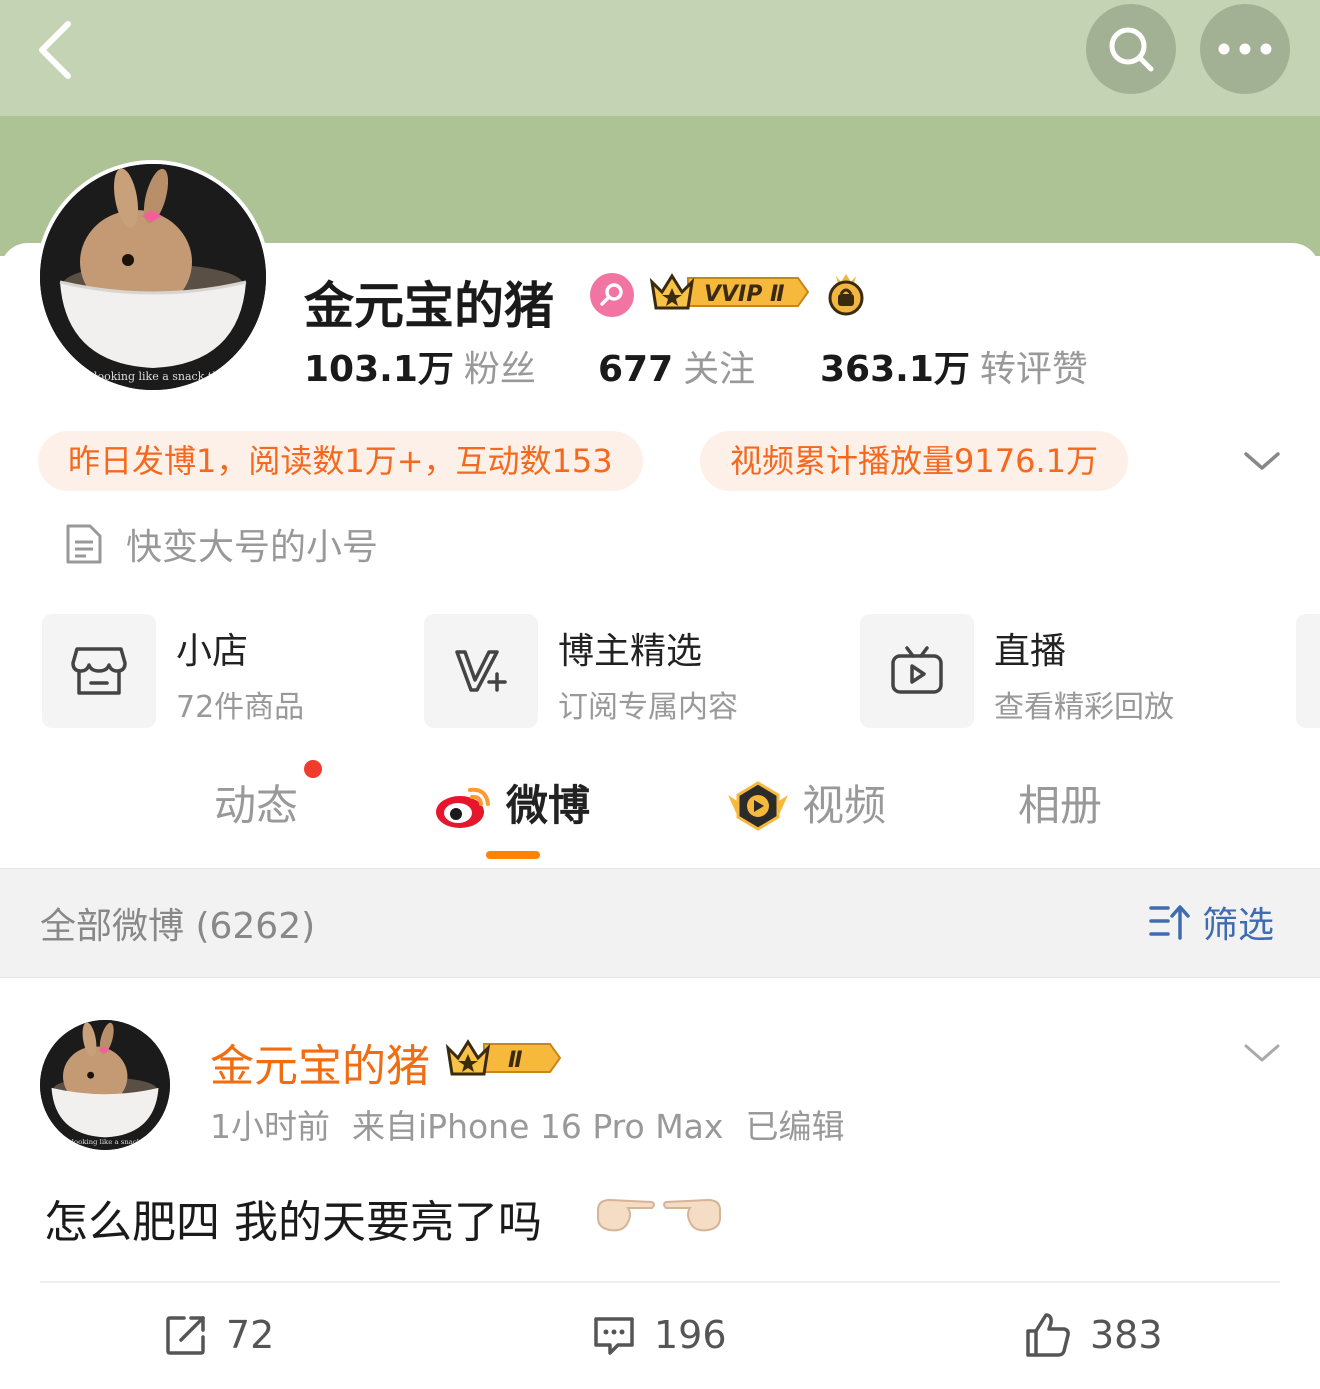 The image size is (1320, 1389). Describe the element at coordinates (1048, 1335) in the screenshot. I see `thumbs-up-icon` at that location.